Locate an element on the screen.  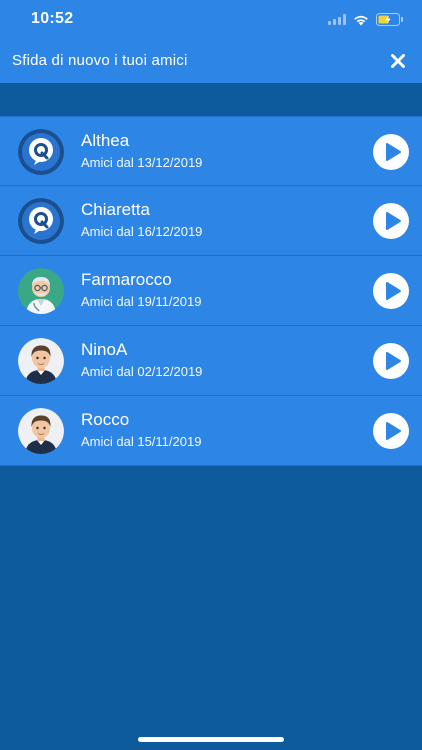
close-icon is located at coordinates (398, 61).